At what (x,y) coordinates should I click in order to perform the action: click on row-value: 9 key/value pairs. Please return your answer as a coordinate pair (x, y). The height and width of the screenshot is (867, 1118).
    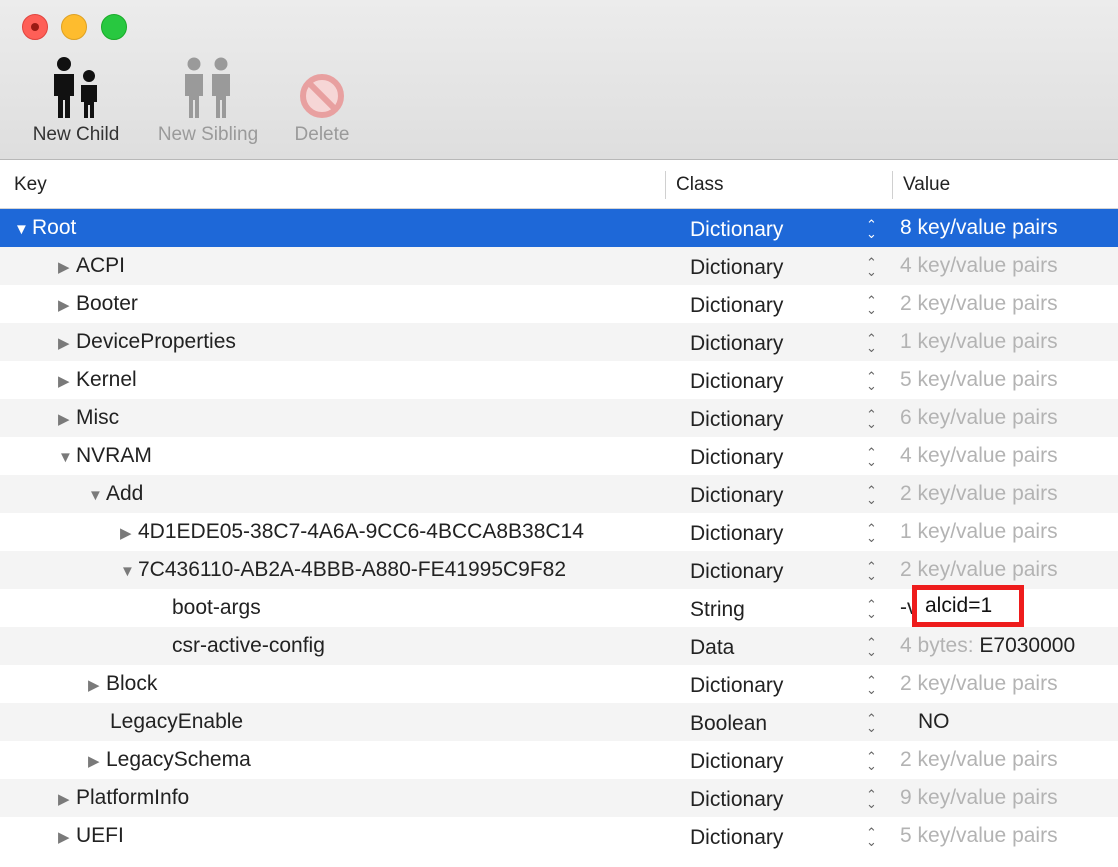
    Looking at the image, I should click on (979, 798).